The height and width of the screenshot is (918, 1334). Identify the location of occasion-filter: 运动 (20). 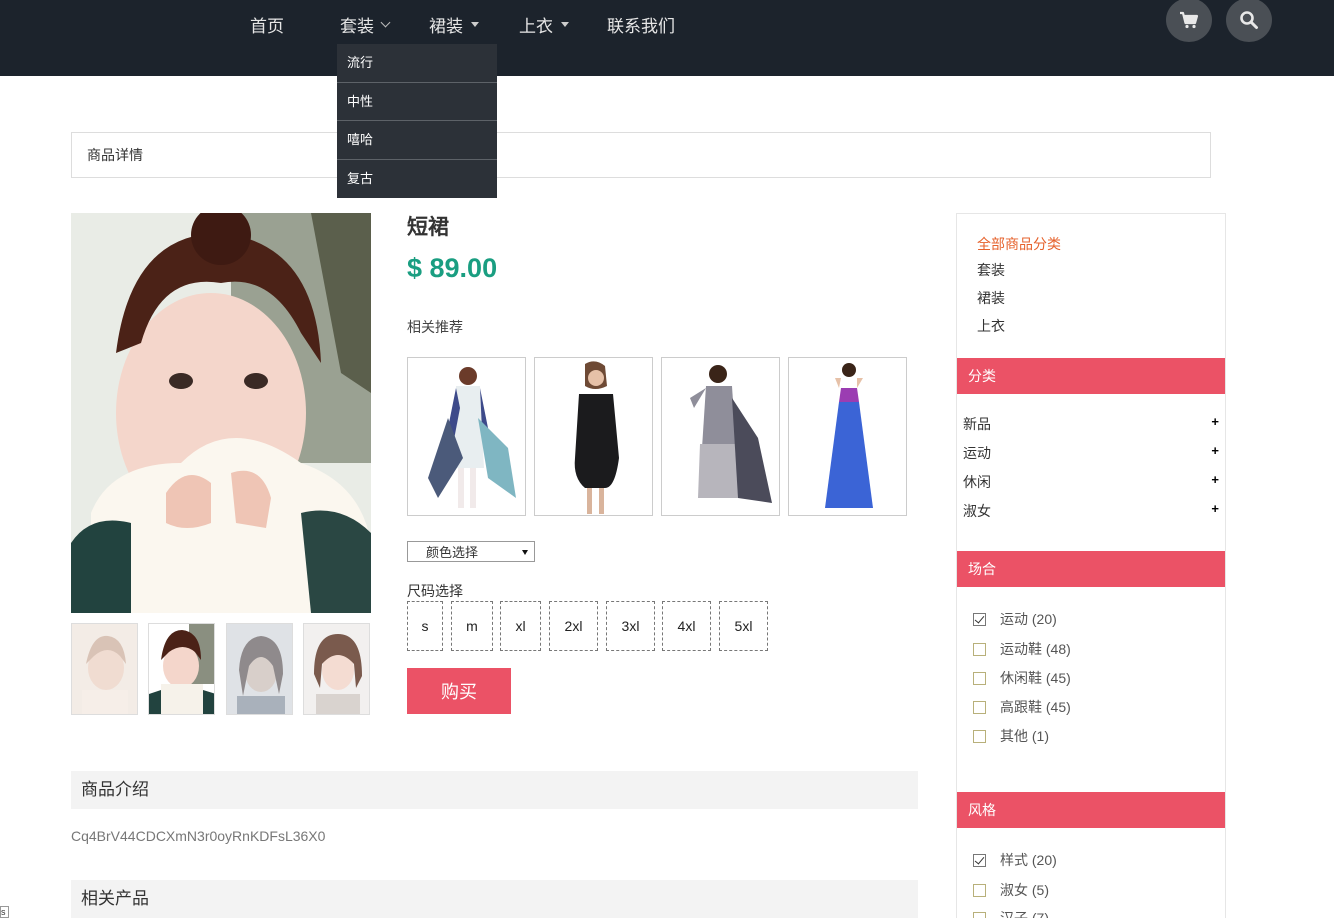
(1015, 619).